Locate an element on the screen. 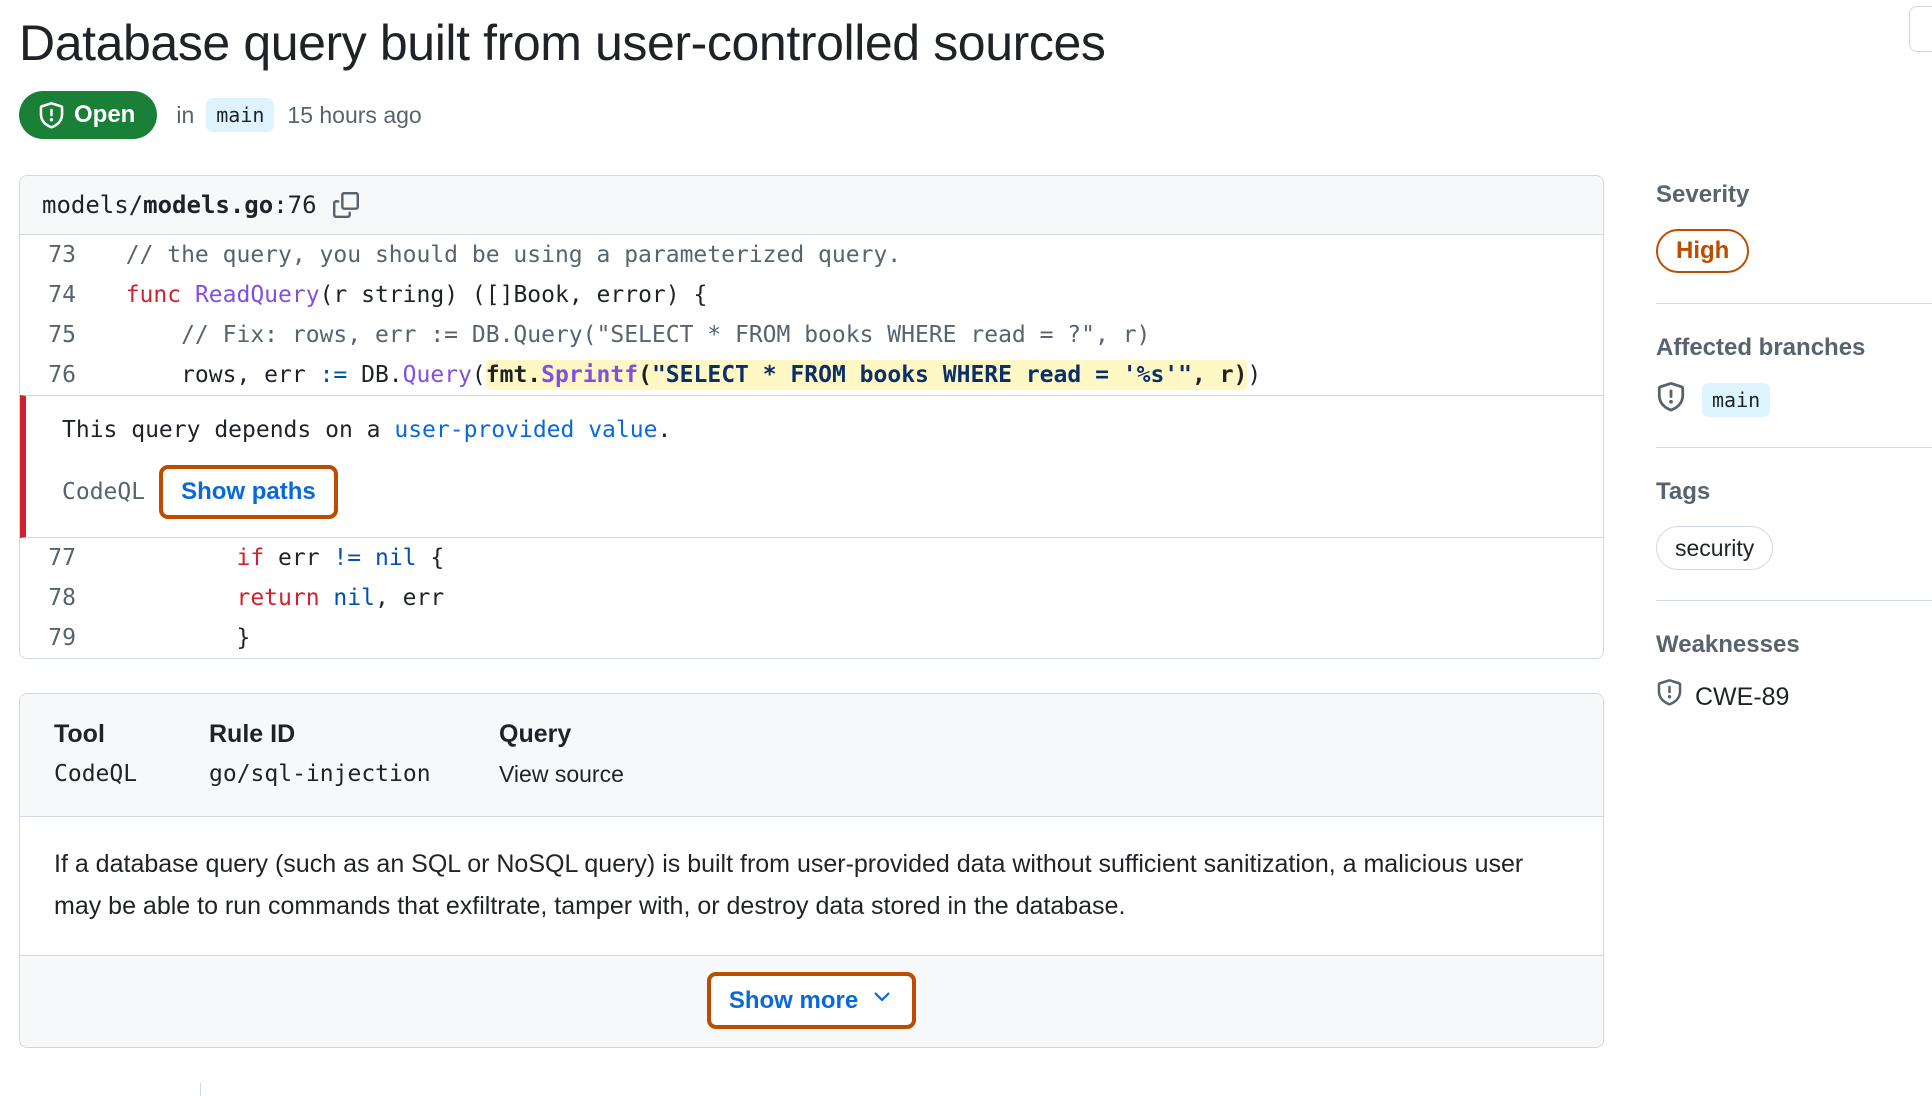  token-rest: (r string) ([]Book, error) { is located at coordinates (513, 295).